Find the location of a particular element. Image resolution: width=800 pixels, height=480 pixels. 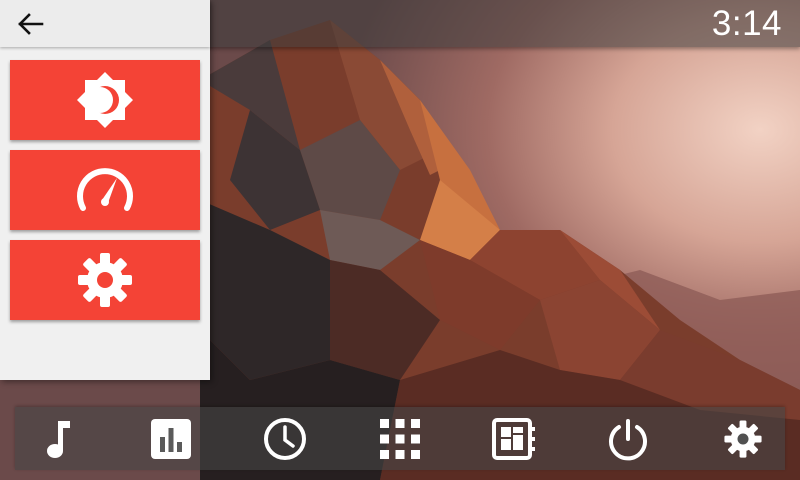

back-button is located at coordinates (30, 24).